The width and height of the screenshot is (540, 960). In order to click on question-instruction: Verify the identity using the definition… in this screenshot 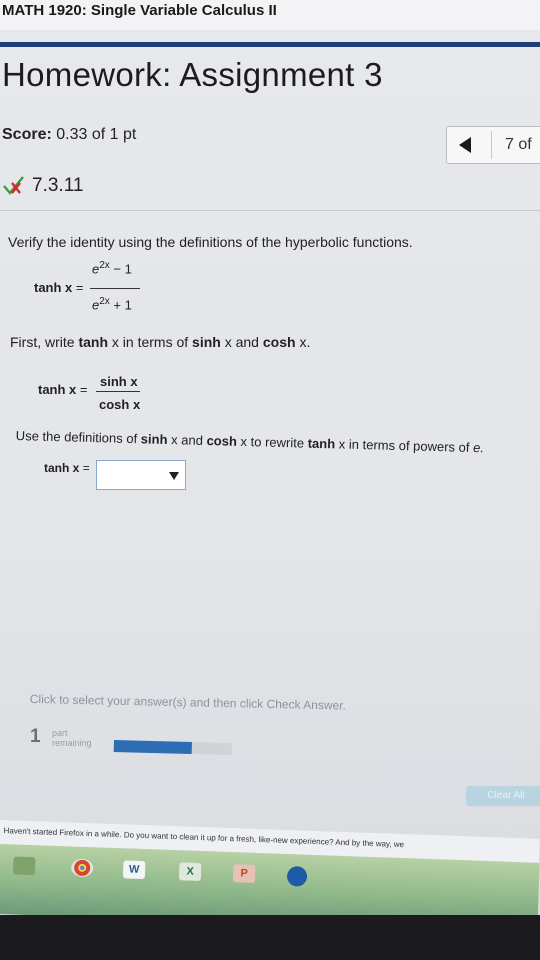, I will do `click(210, 242)`.